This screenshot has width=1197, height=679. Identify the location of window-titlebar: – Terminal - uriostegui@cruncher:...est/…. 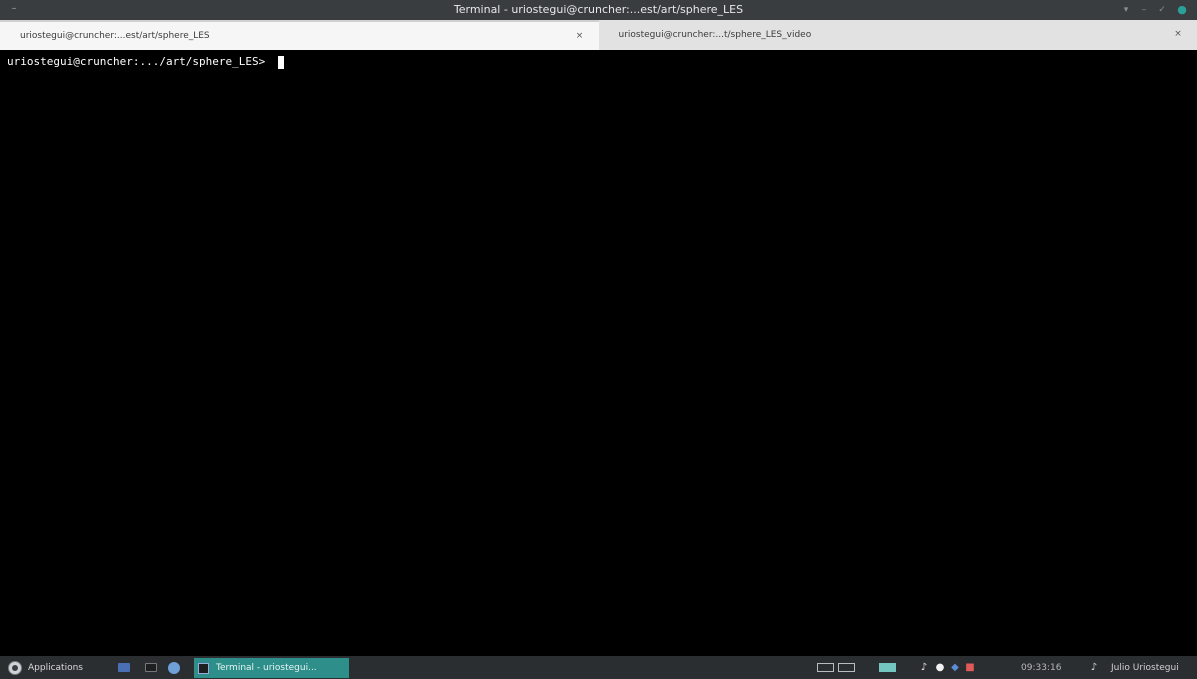
(598, 10).